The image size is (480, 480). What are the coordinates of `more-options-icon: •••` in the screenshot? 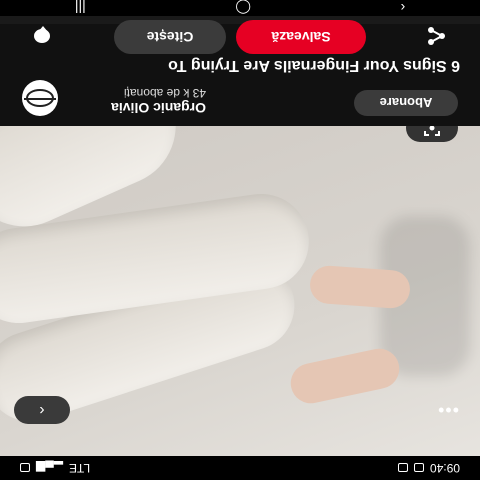 It's located at (448, 410).